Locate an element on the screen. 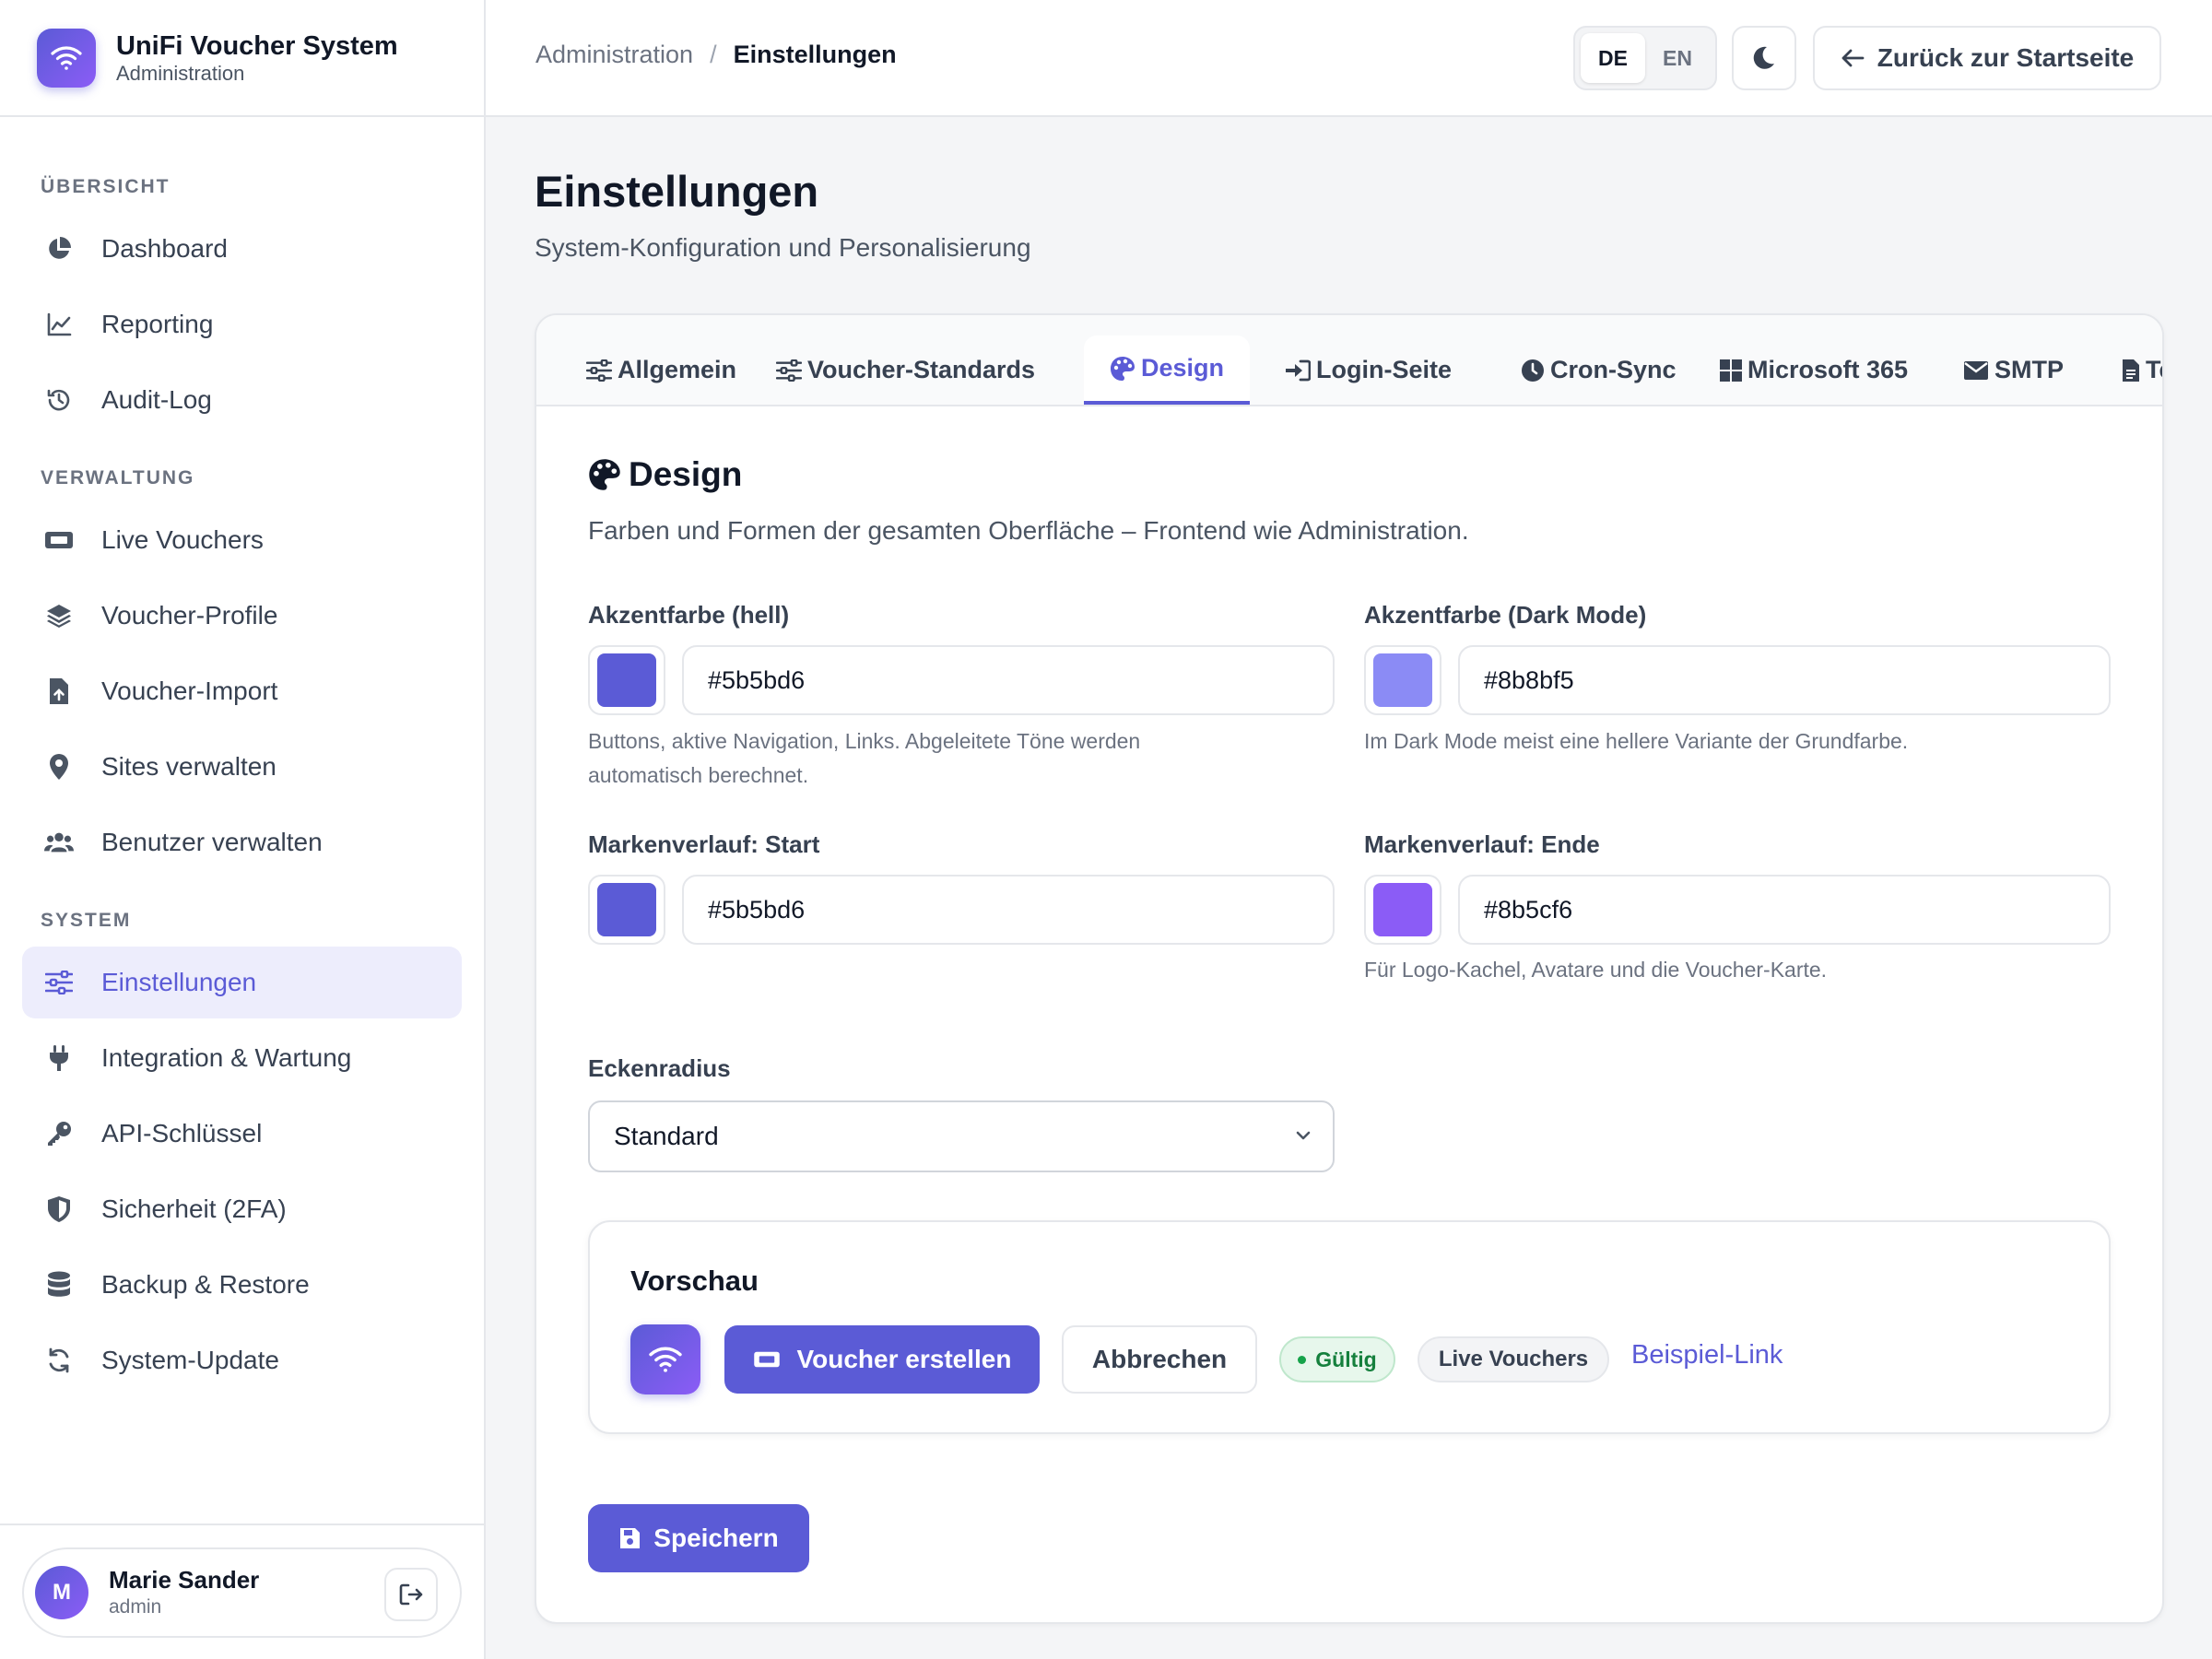 The height and width of the screenshot is (1659, 2212). accent-light-label: Akzentfarbe (hell) is located at coordinates (689, 615).